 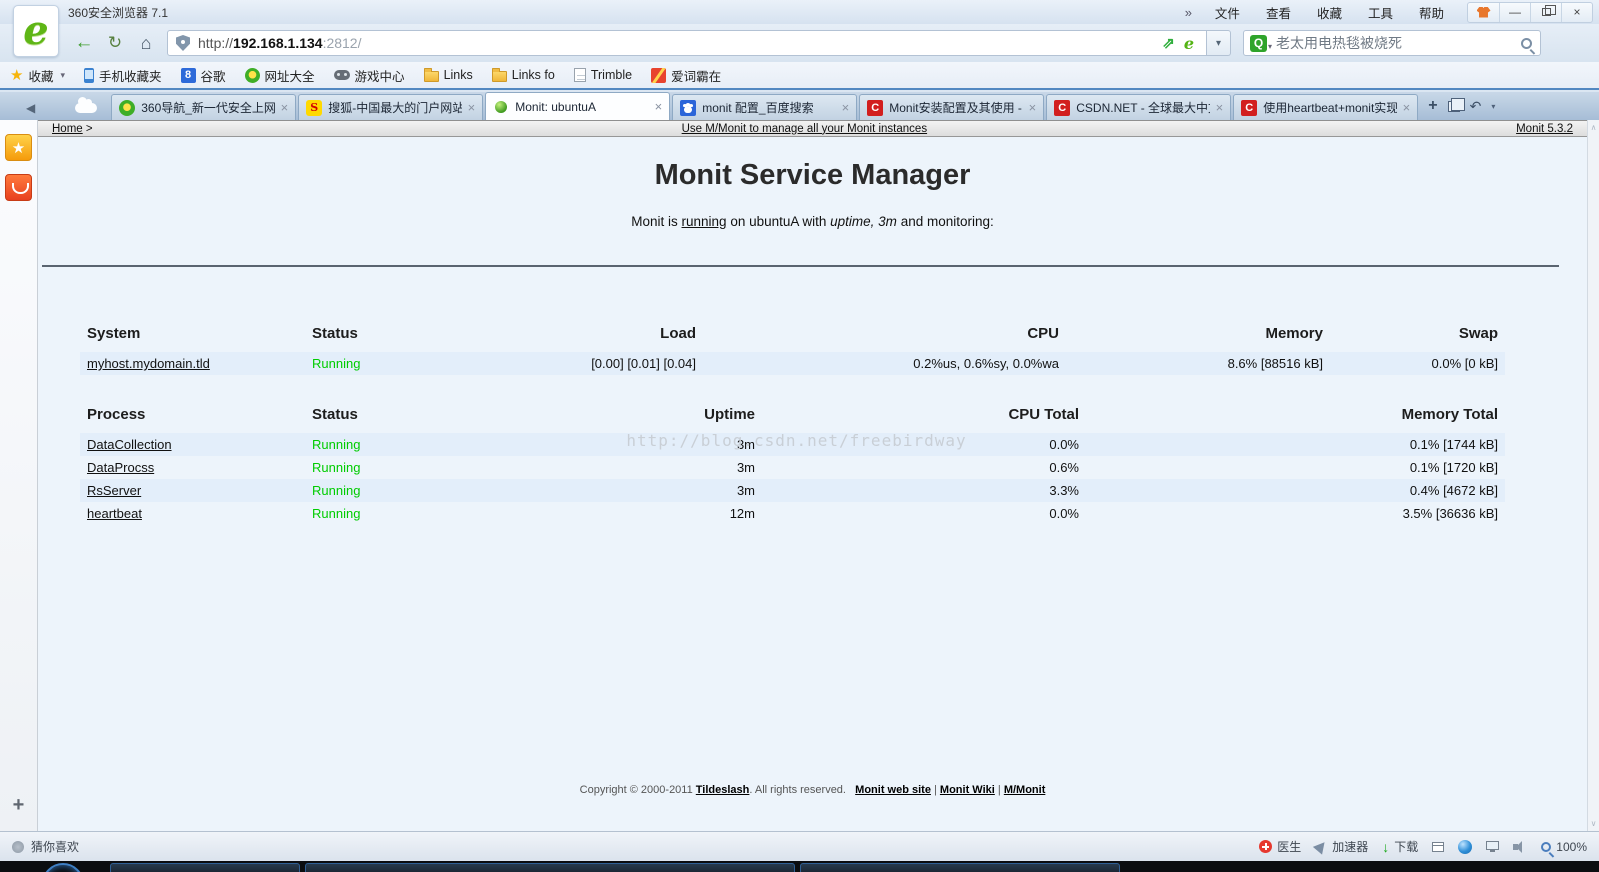 What do you see at coordinates (63, 867) in the screenshot?
I see `start-orb-icon` at bounding box center [63, 867].